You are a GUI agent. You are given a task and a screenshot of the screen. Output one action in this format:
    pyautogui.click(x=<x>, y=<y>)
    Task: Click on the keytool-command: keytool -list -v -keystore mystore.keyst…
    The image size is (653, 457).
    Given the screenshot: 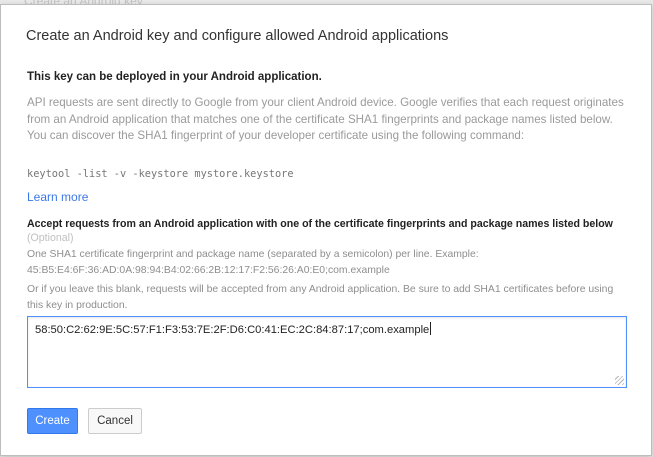 What is the action you would take?
    pyautogui.click(x=160, y=174)
    